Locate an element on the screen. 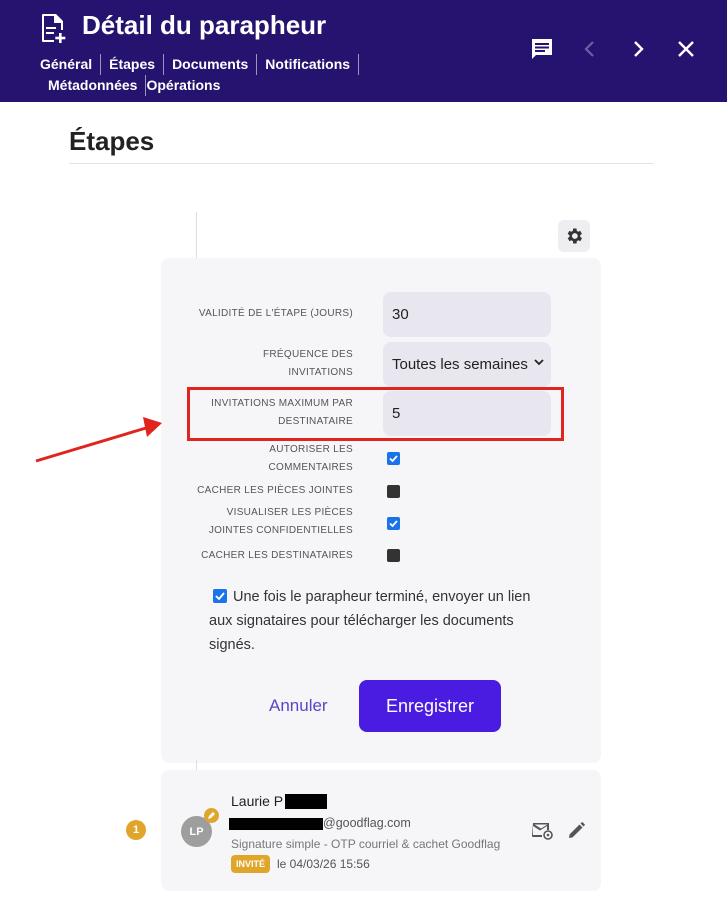  chevron-left-icon is located at coordinates (589, 49).